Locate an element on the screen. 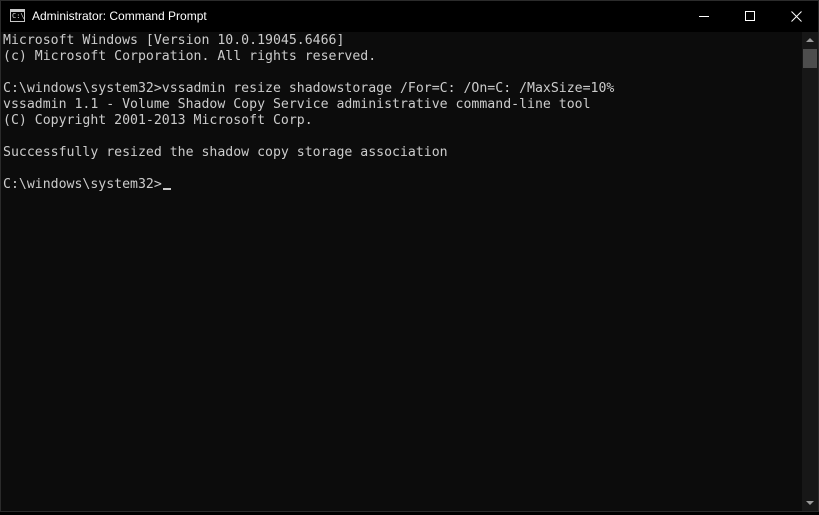 This screenshot has height=515, width=819. close-icon is located at coordinates (796, 16).